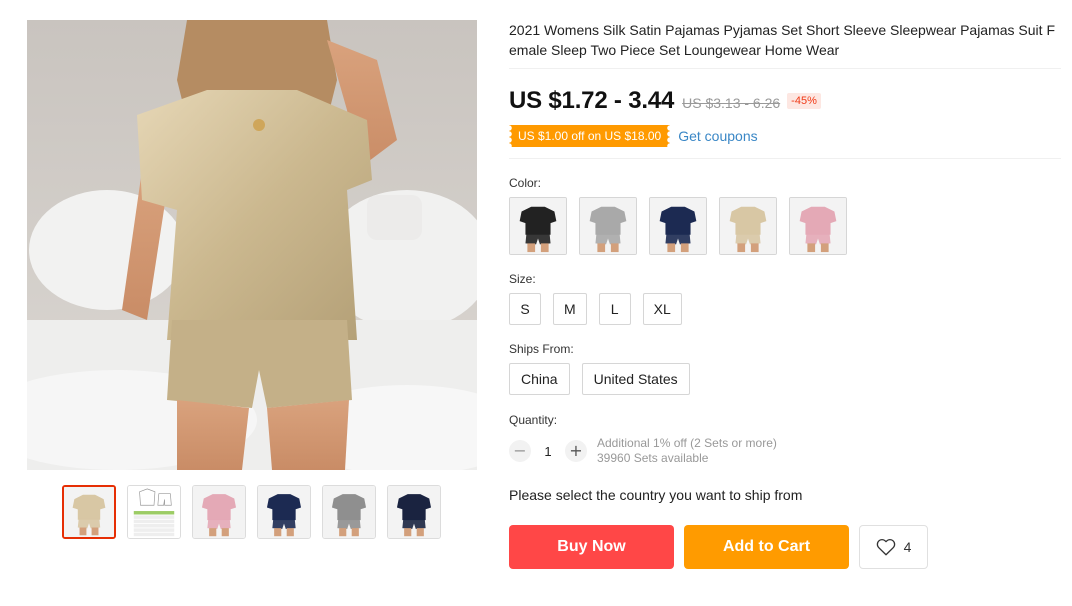  What do you see at coordinates (251, 512) in the screenshot?
I see `thumbnail-strip` at bounding box center [251, 512].